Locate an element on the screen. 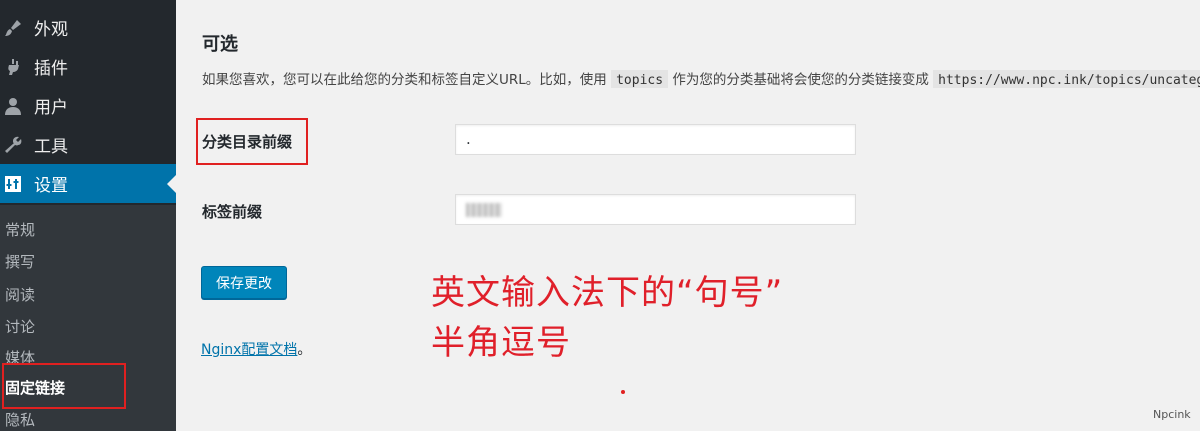  red-dot is located at coordinates (623, 392).